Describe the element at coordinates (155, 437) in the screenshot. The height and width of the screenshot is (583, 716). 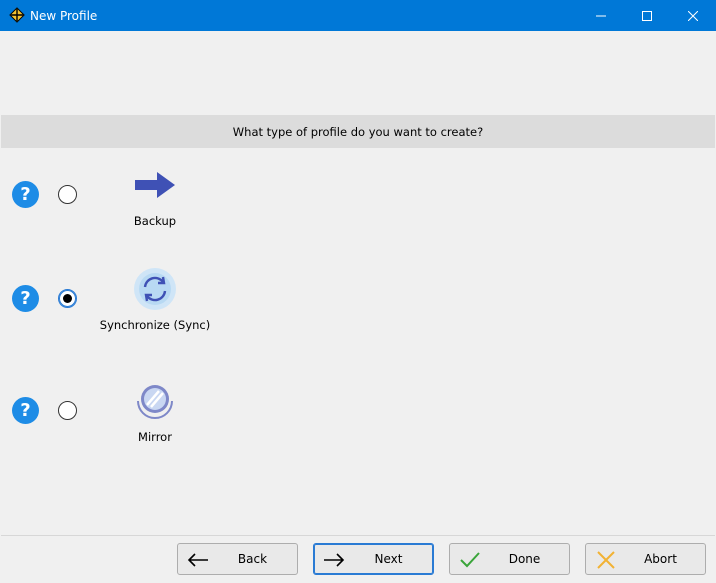
I see `mirror-label: Mirror` at that location.